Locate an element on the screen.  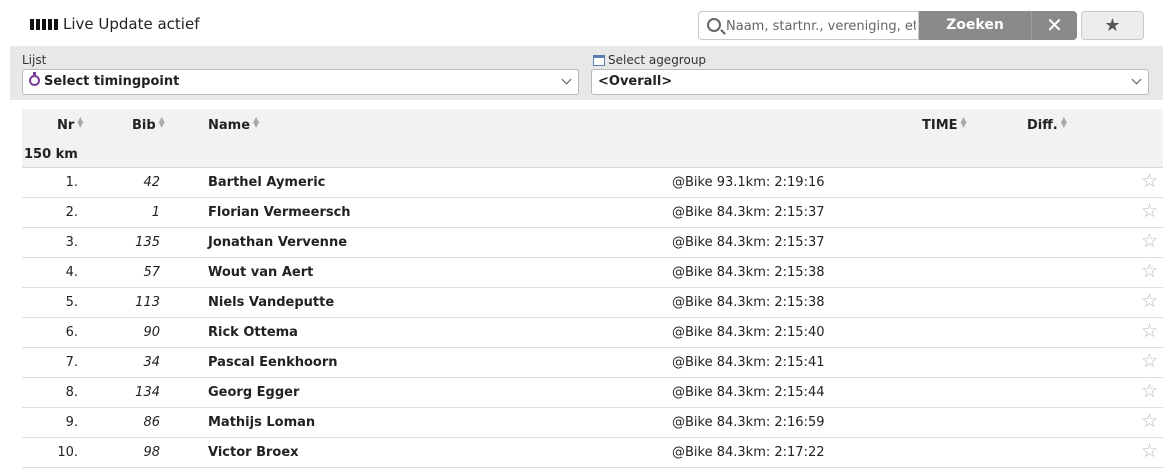
agegroup-label: Select agegroup is located at coordinates (657, 60).